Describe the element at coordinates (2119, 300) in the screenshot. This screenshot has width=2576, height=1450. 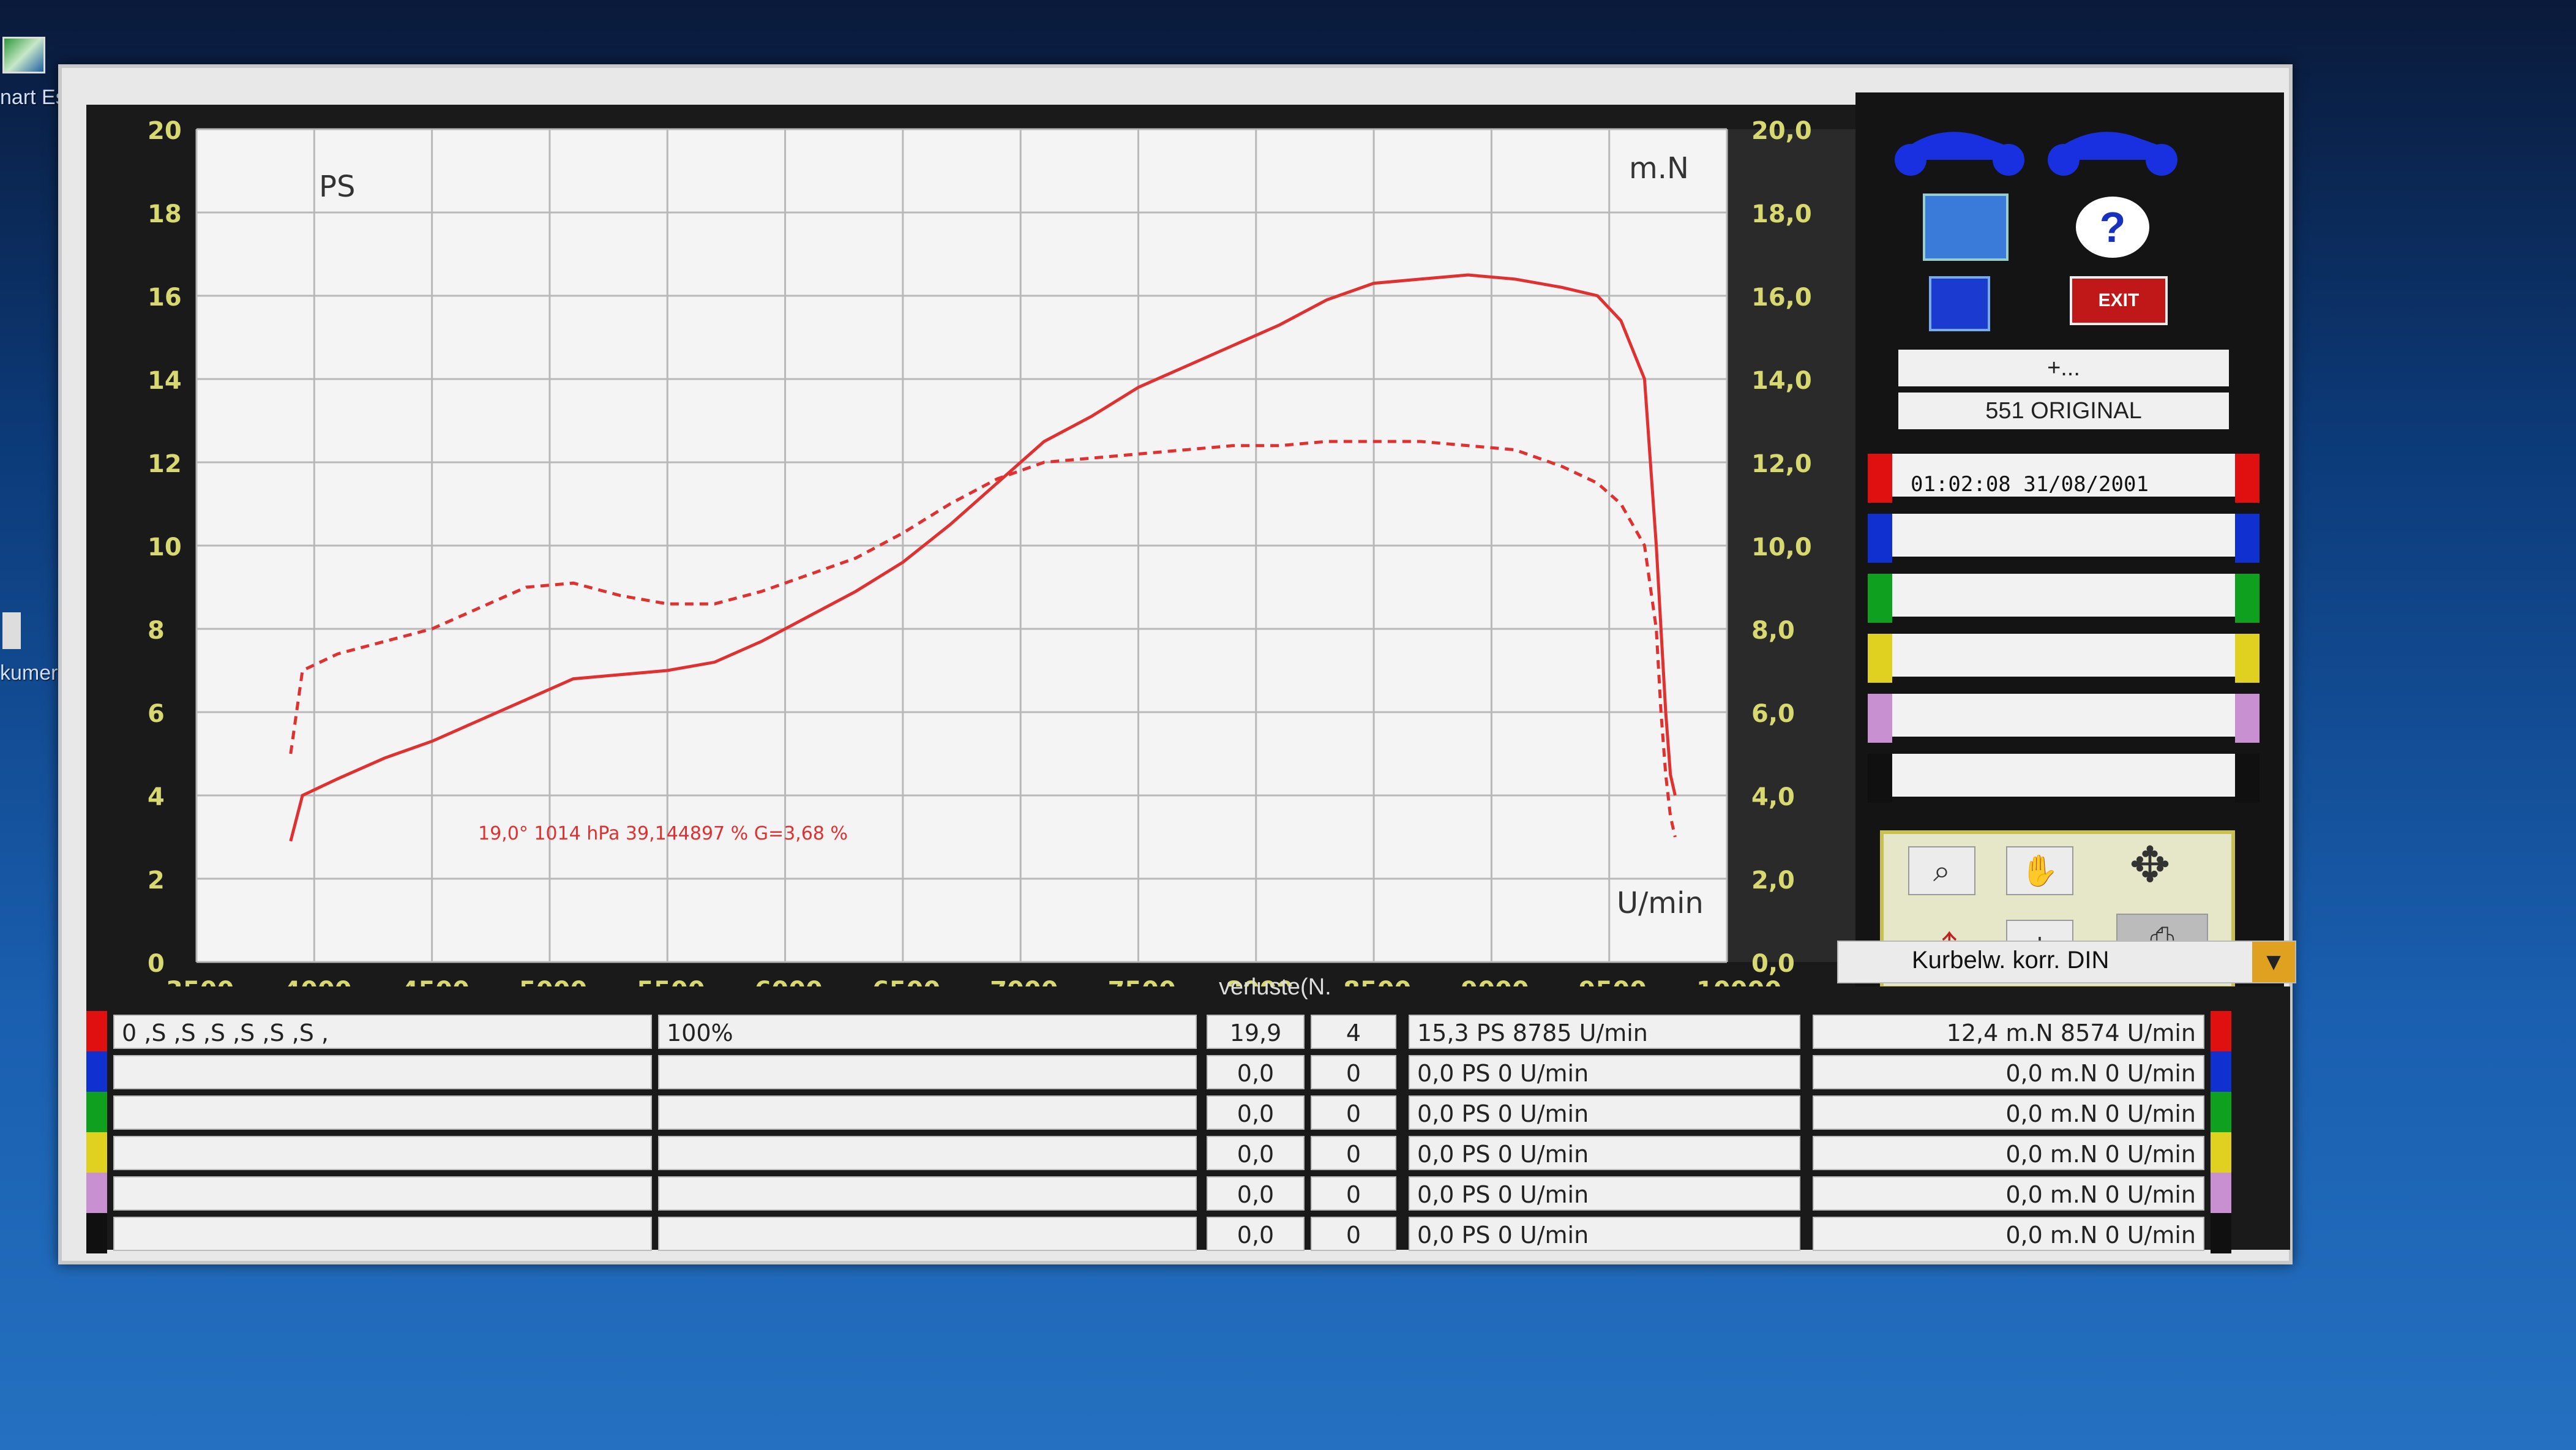
I see `exit-icon: EXIT` at that location.